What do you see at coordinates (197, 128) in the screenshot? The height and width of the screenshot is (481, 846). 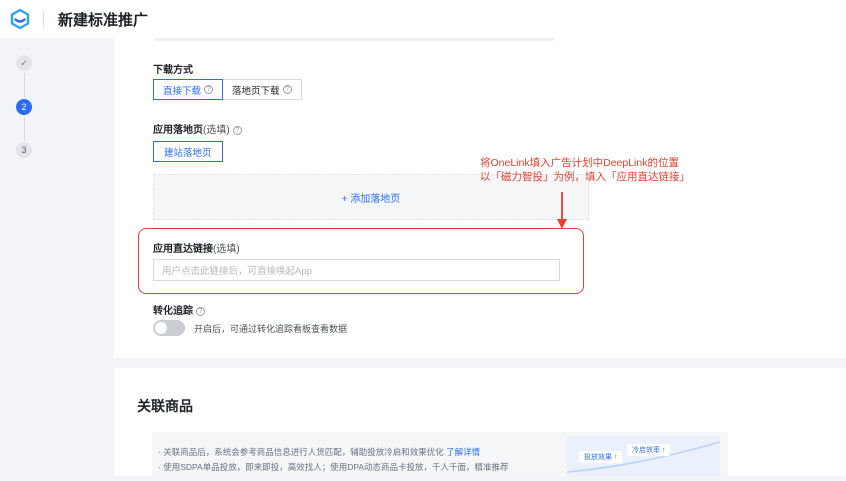 I see `landing-page-label: 应用落地页(选填)?` at bounding box center [197, 128].